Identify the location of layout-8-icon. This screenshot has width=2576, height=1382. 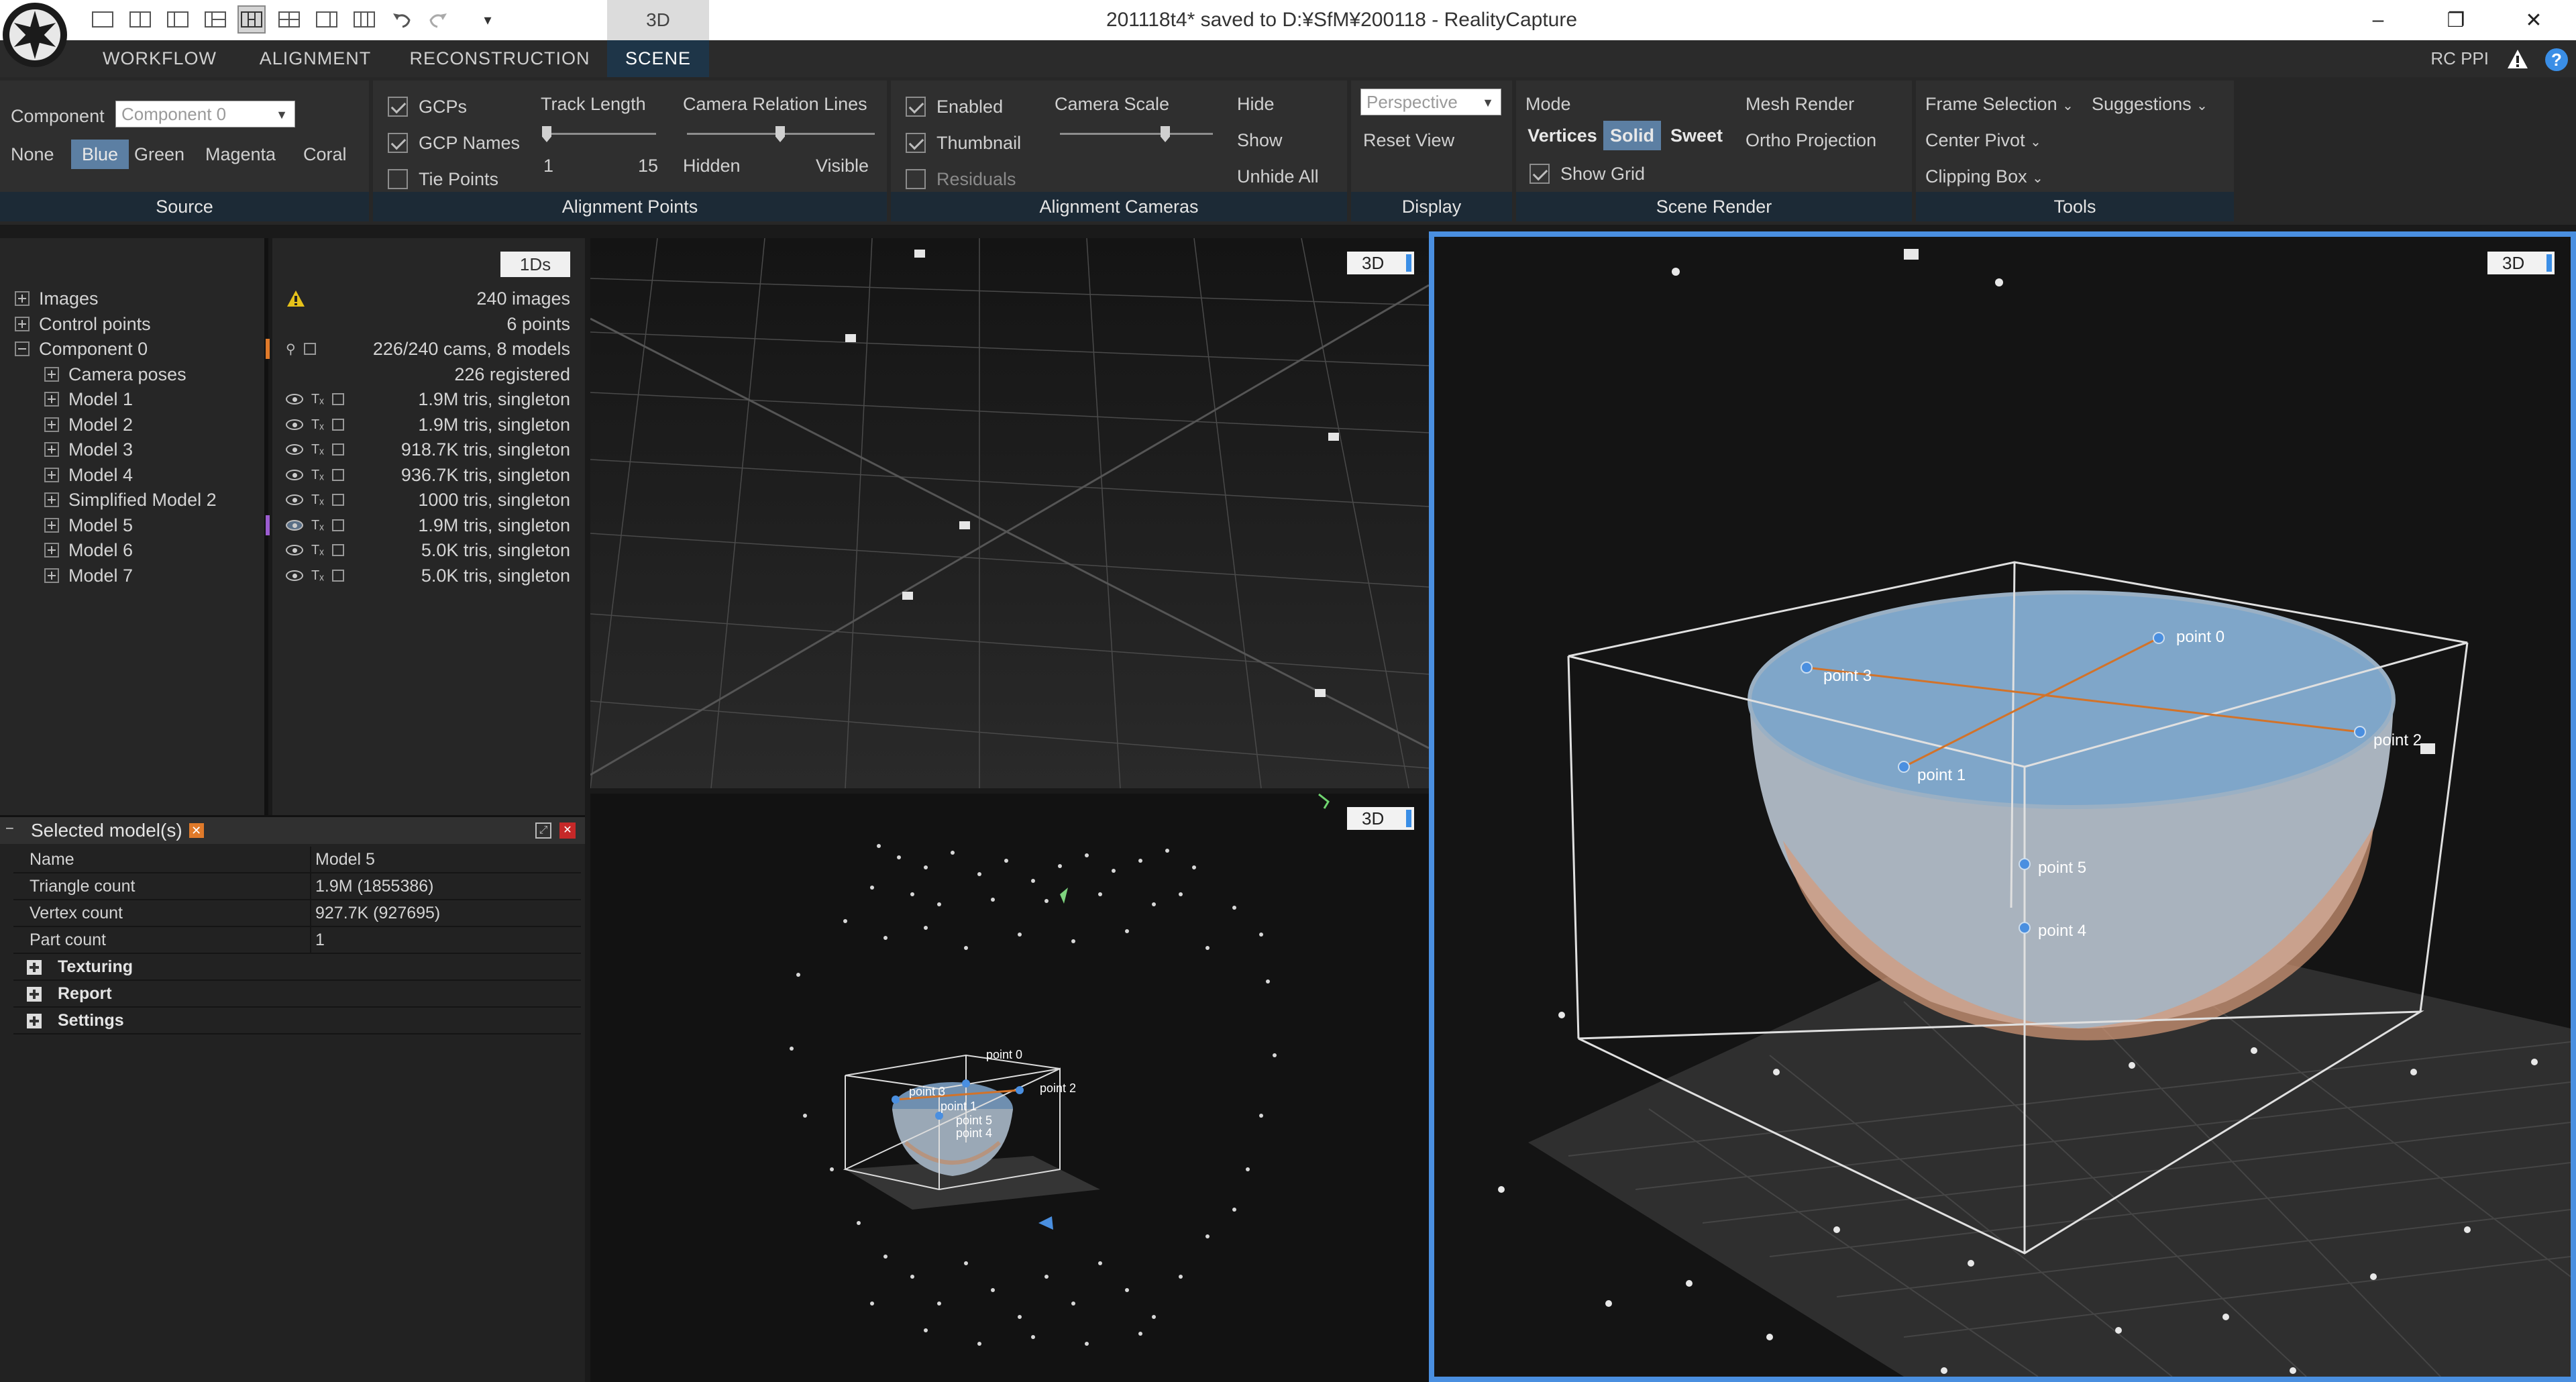
(364, 19).